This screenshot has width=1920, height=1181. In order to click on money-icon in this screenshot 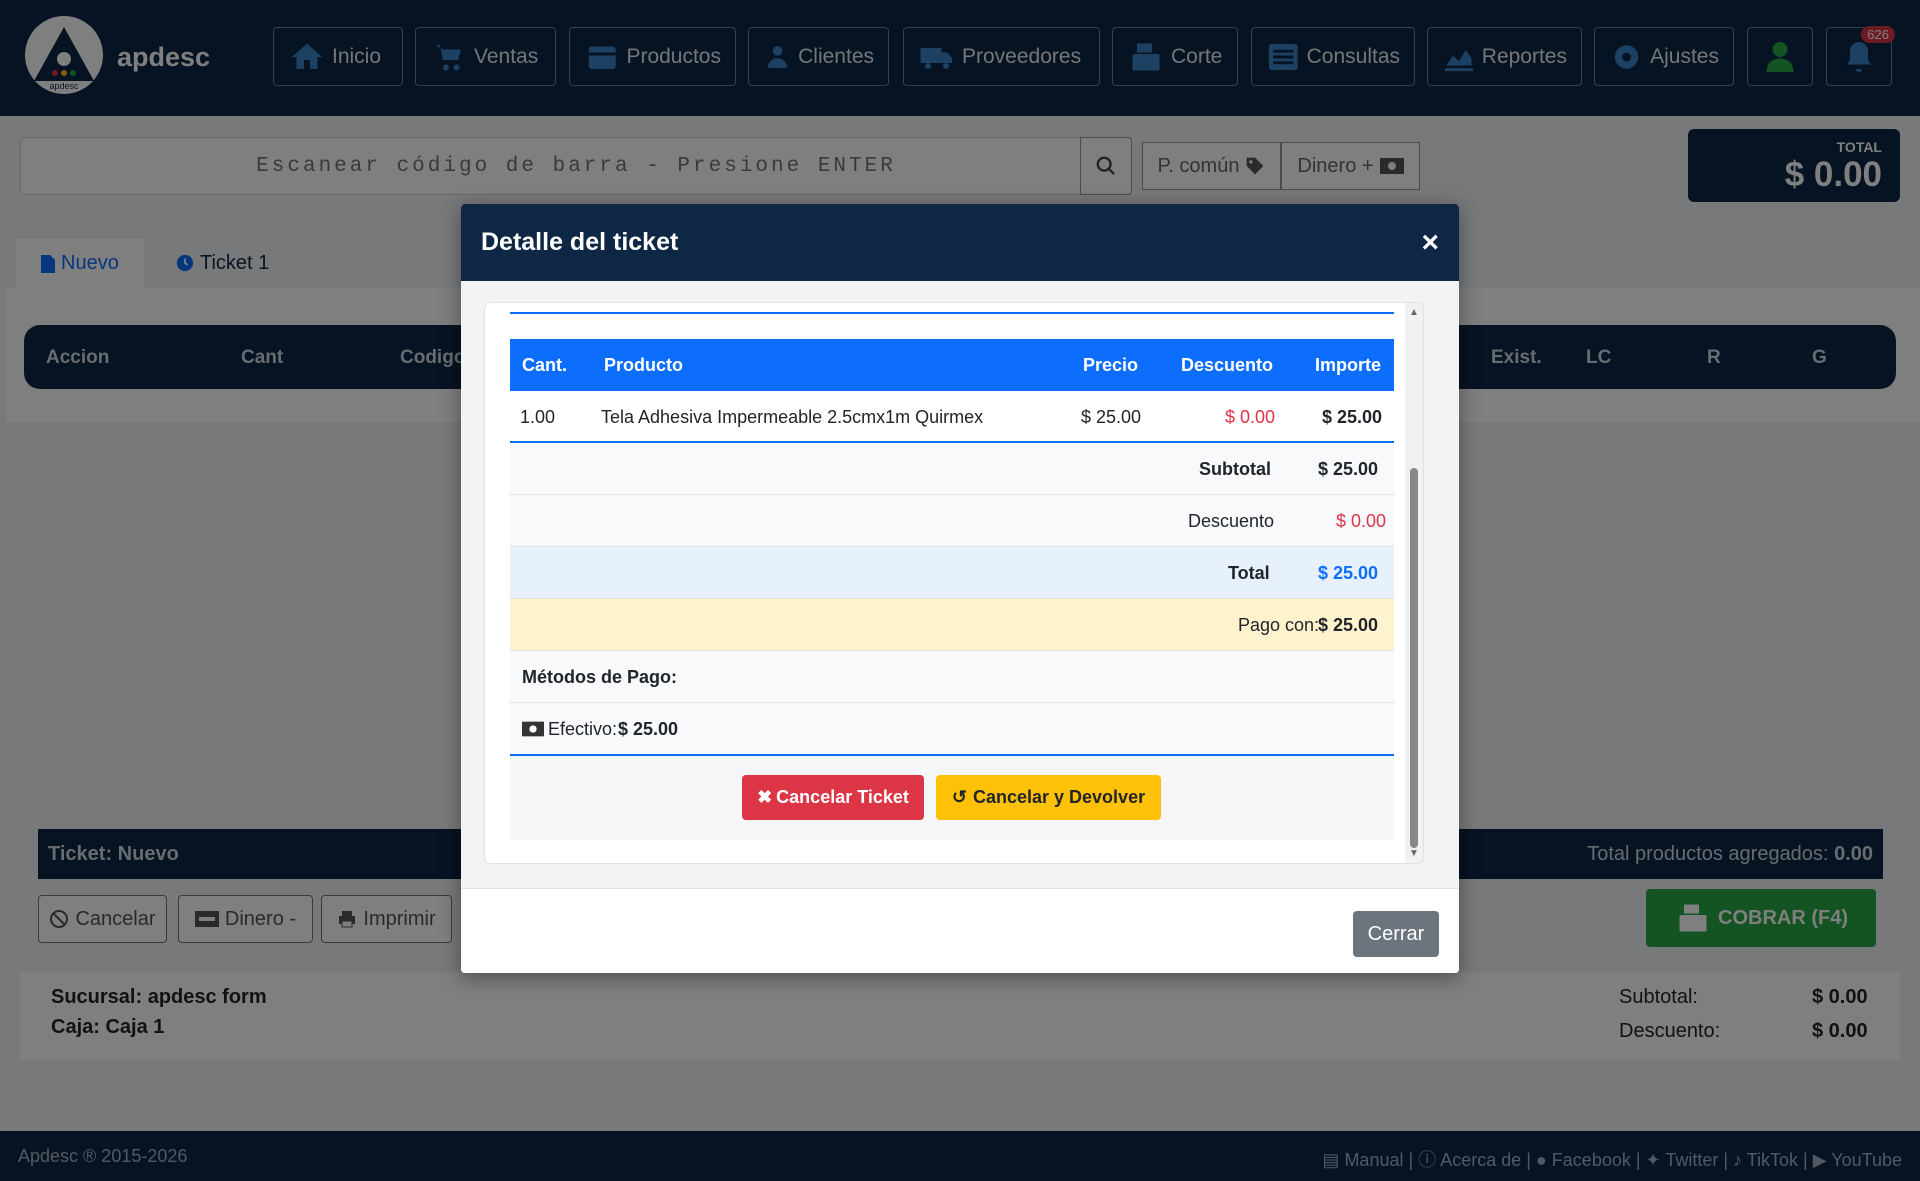, I will do `click(533, 729)`.